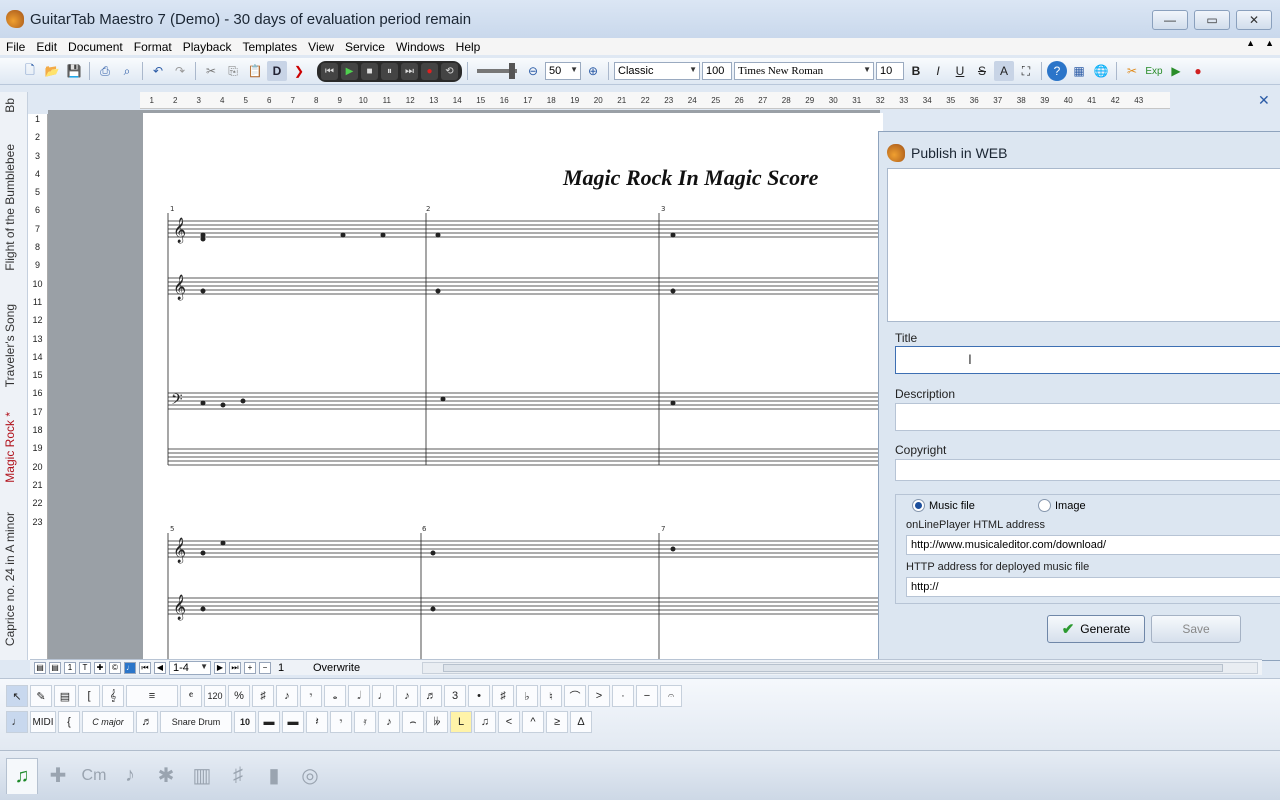 This screenshot has height=800, width=1280. Describe the element at coordinates (202, 776) in the screenshot. I see `piano-tab-icon: ▥` at that location.